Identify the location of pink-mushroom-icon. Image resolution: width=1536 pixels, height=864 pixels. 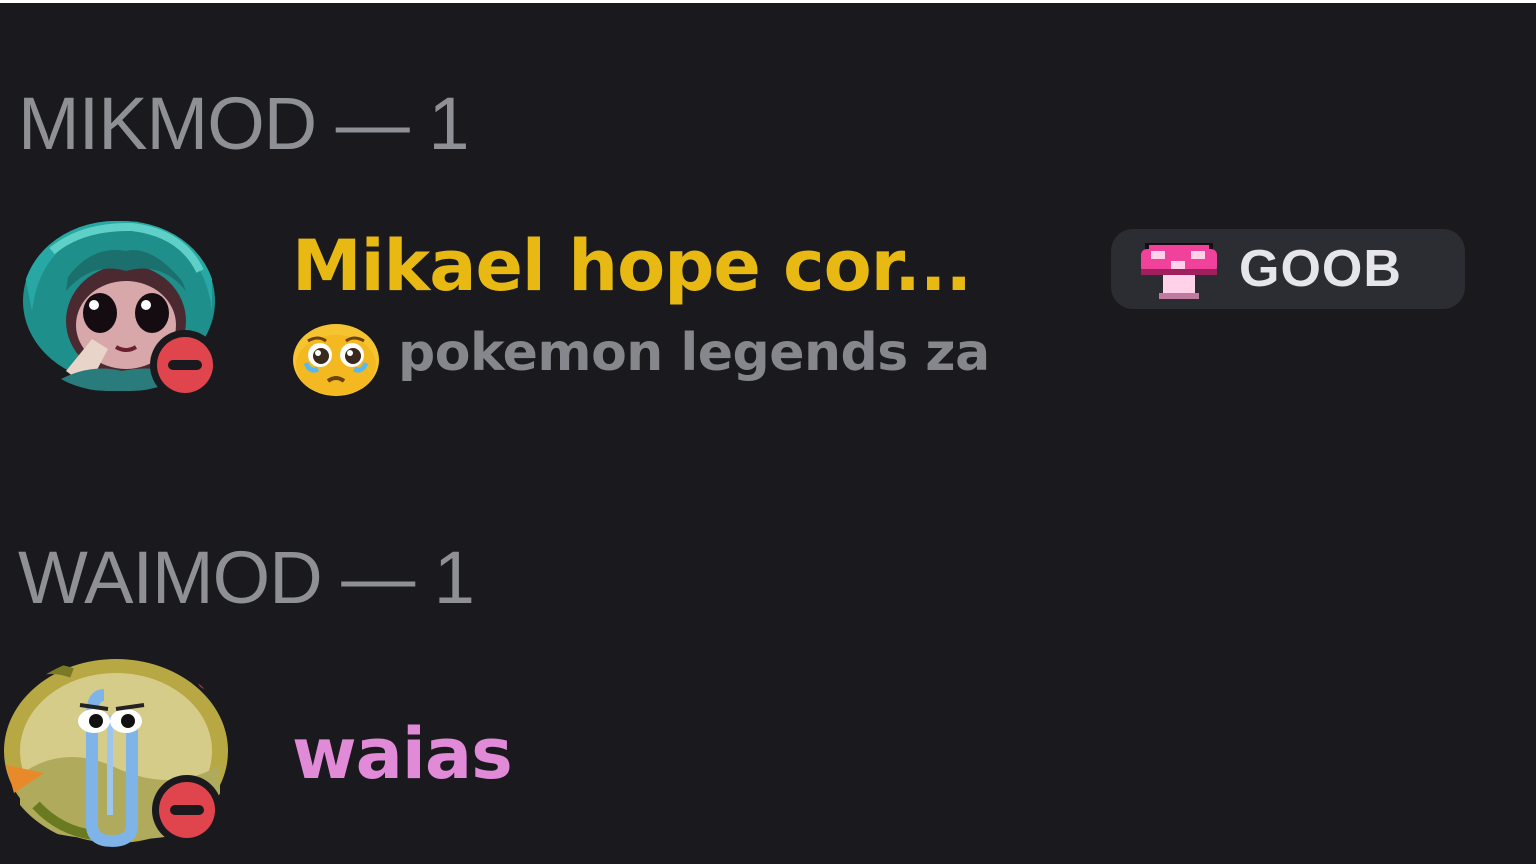
(1179, 271).